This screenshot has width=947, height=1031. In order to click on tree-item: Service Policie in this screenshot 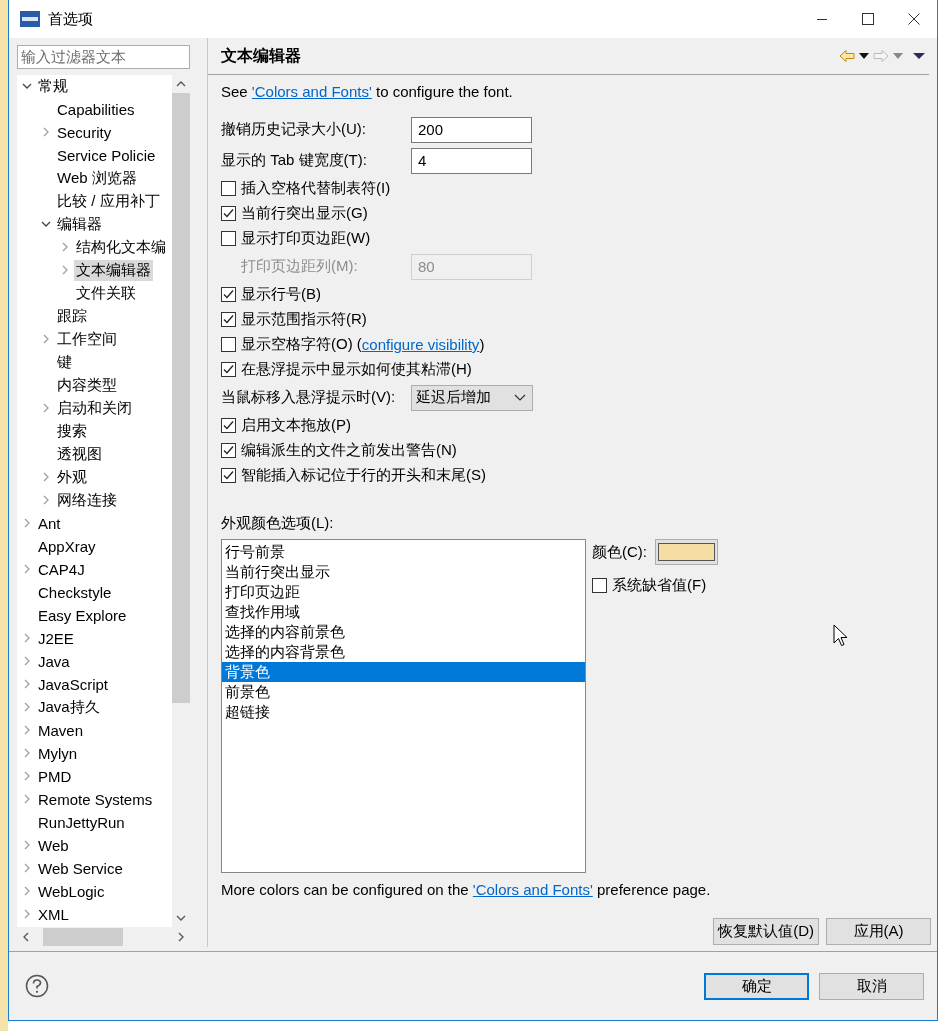, I will do `click(106, 155)`.